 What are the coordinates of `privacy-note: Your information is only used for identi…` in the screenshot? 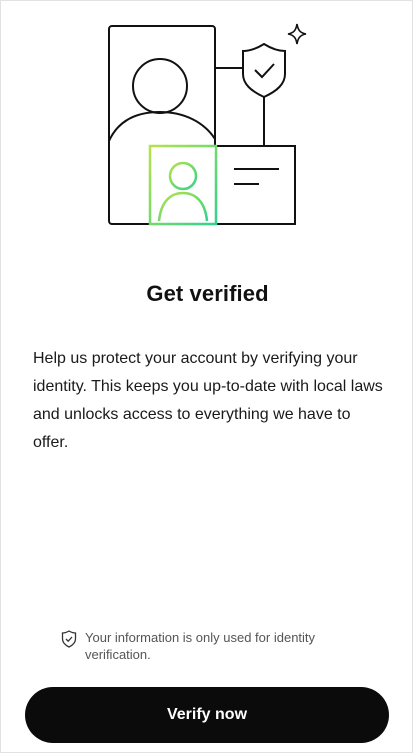 It's located at (221, 646).